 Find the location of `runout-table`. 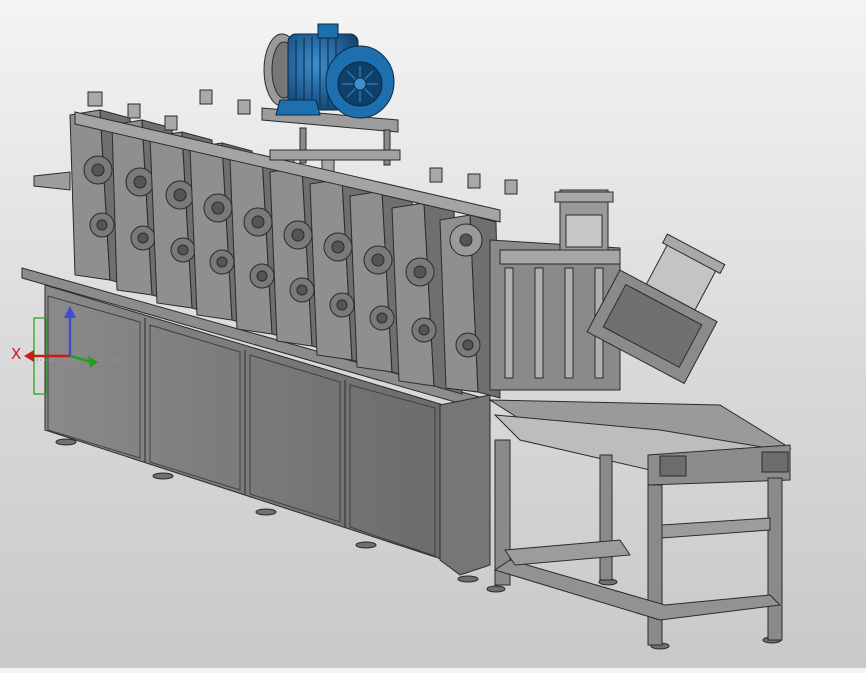

runout-table is located at coordinates (640, 522).